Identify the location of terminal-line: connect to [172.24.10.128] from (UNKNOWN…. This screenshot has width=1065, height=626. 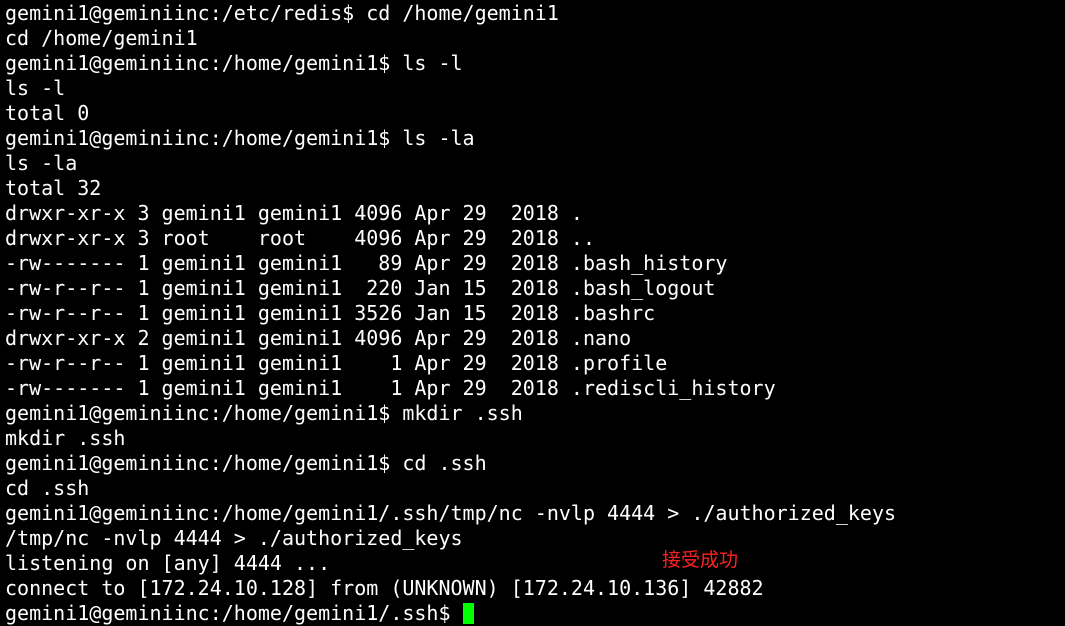
(384, 588).